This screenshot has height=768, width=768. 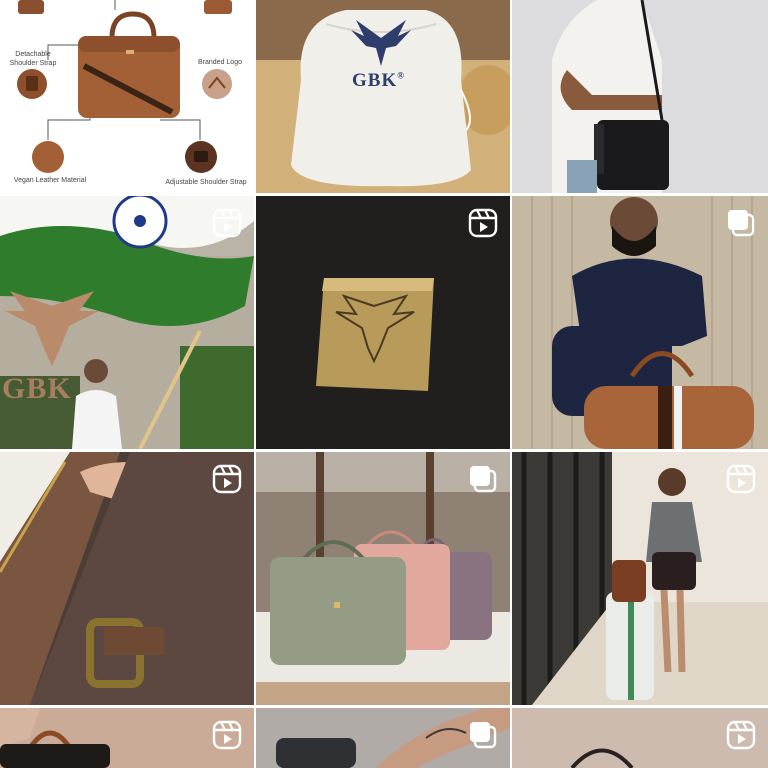 I want to click on post-tile-tattoo-arm, so click(x=383, y=738).